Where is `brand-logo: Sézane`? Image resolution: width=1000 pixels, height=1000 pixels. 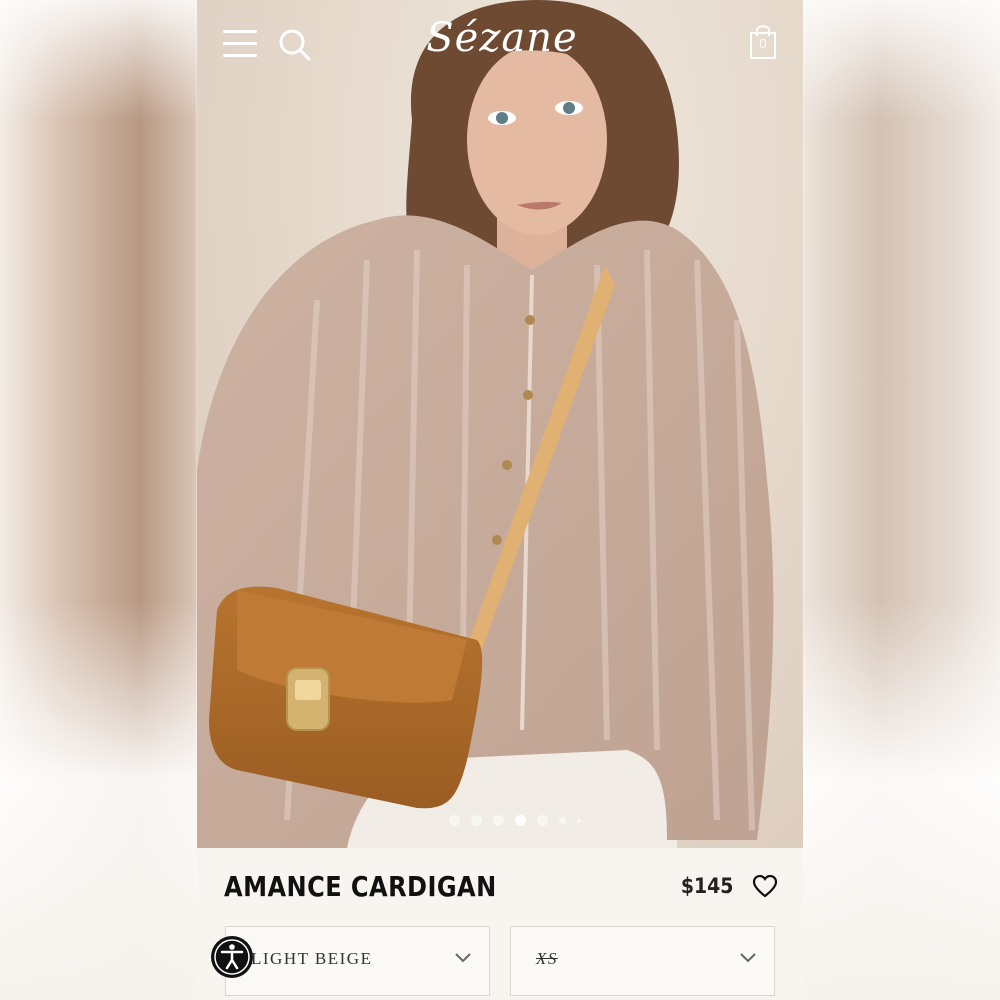 brand-logo: Sézane is located at coordinates (502, 38).